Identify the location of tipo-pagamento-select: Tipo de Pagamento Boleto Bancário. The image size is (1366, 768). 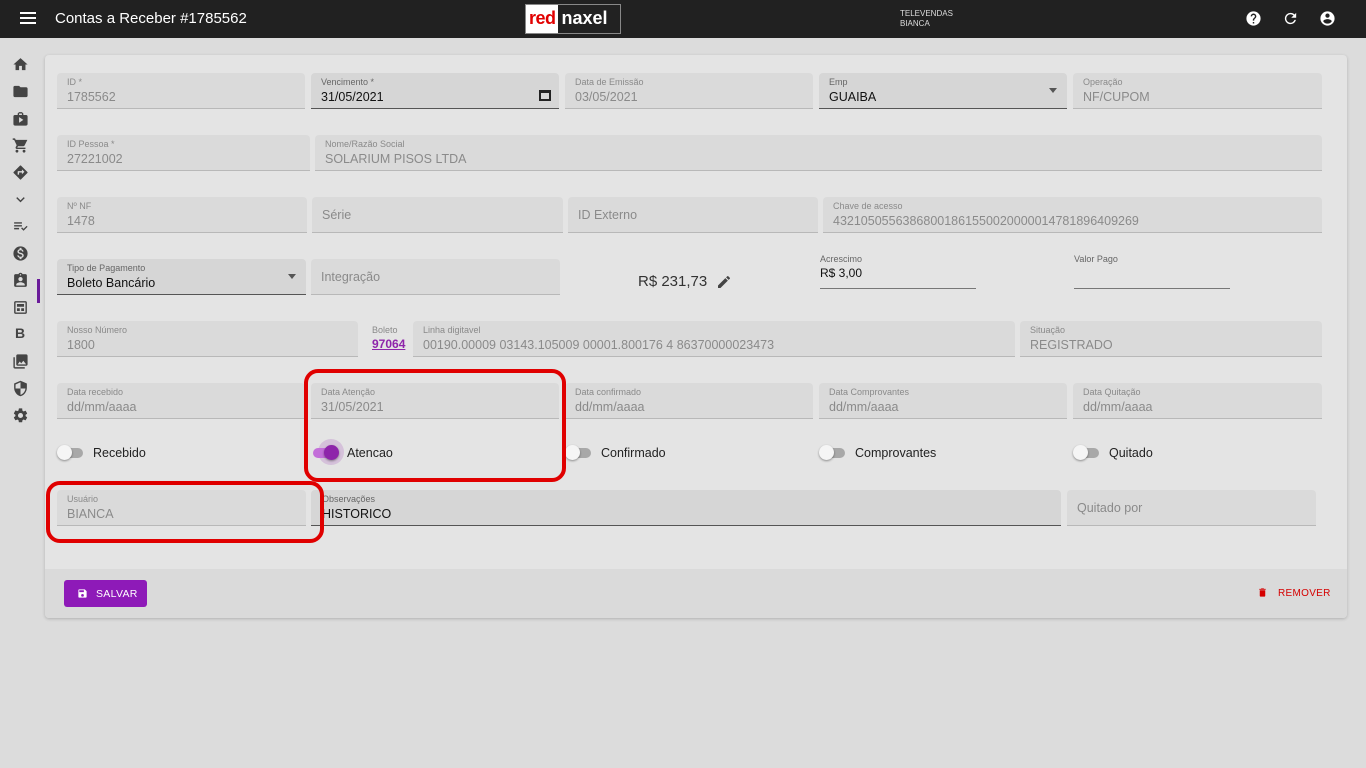
(181, 277).